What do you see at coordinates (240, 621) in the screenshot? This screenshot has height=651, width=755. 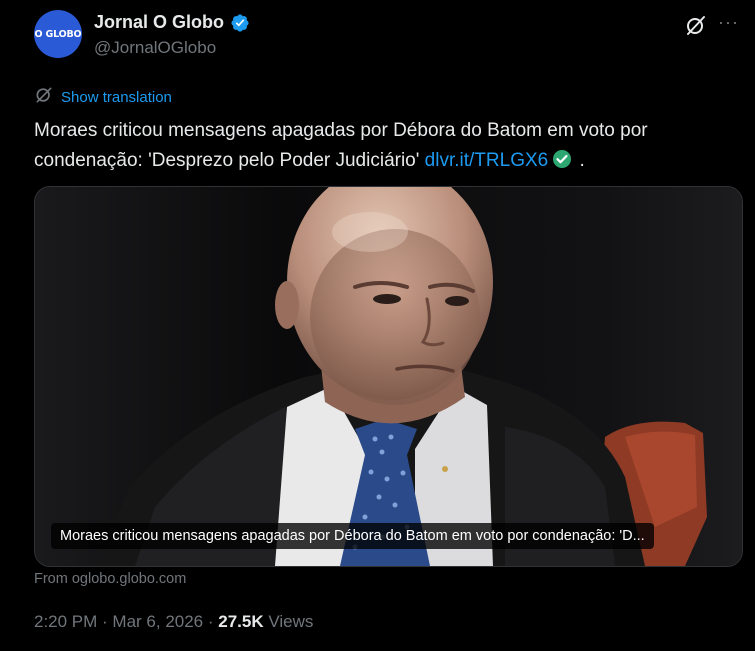 I see `views-count: 27.5K` at bounding box center [240, 621].